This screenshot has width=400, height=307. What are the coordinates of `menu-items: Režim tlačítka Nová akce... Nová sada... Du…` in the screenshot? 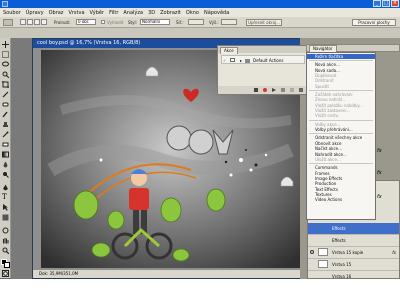 It's located at (341, 128).